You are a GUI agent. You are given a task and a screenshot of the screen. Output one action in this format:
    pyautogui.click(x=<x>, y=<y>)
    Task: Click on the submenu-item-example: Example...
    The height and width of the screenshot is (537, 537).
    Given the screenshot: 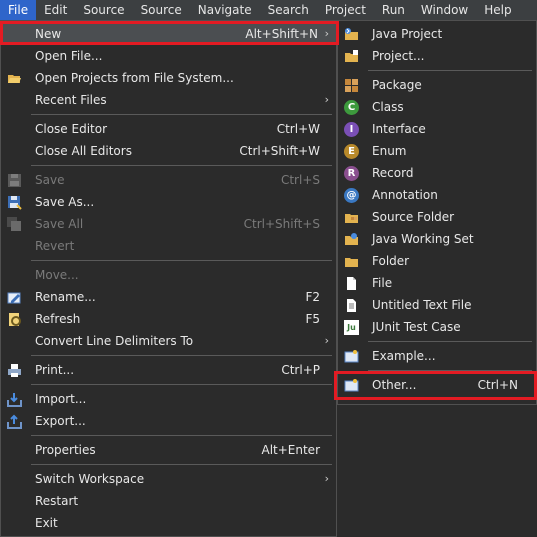 What is the action you would take?
    pyautogui.click(x=437, y=356)
    